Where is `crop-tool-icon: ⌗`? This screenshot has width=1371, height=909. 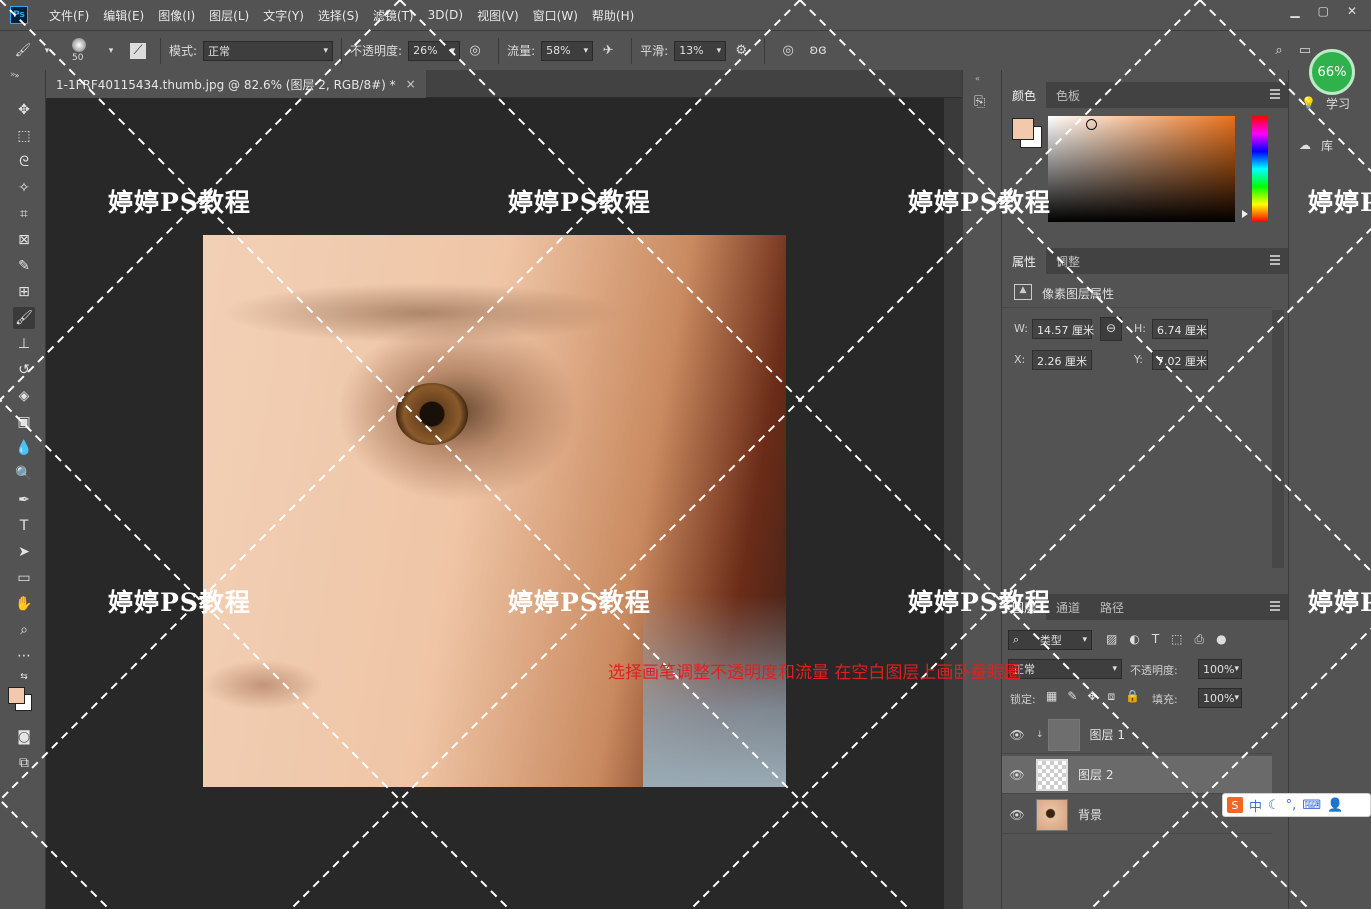
crop-tool-icon: ⌗ is located at coordinates (24, 214).